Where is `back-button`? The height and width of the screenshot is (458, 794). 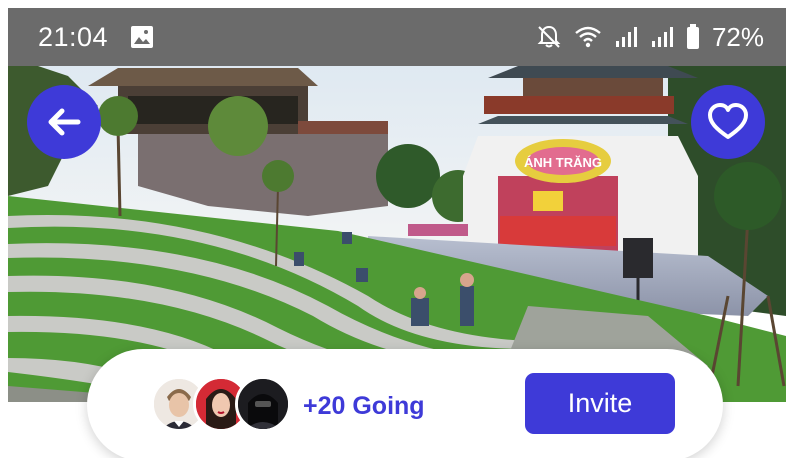
back-button is located at coordinates (64, 122).